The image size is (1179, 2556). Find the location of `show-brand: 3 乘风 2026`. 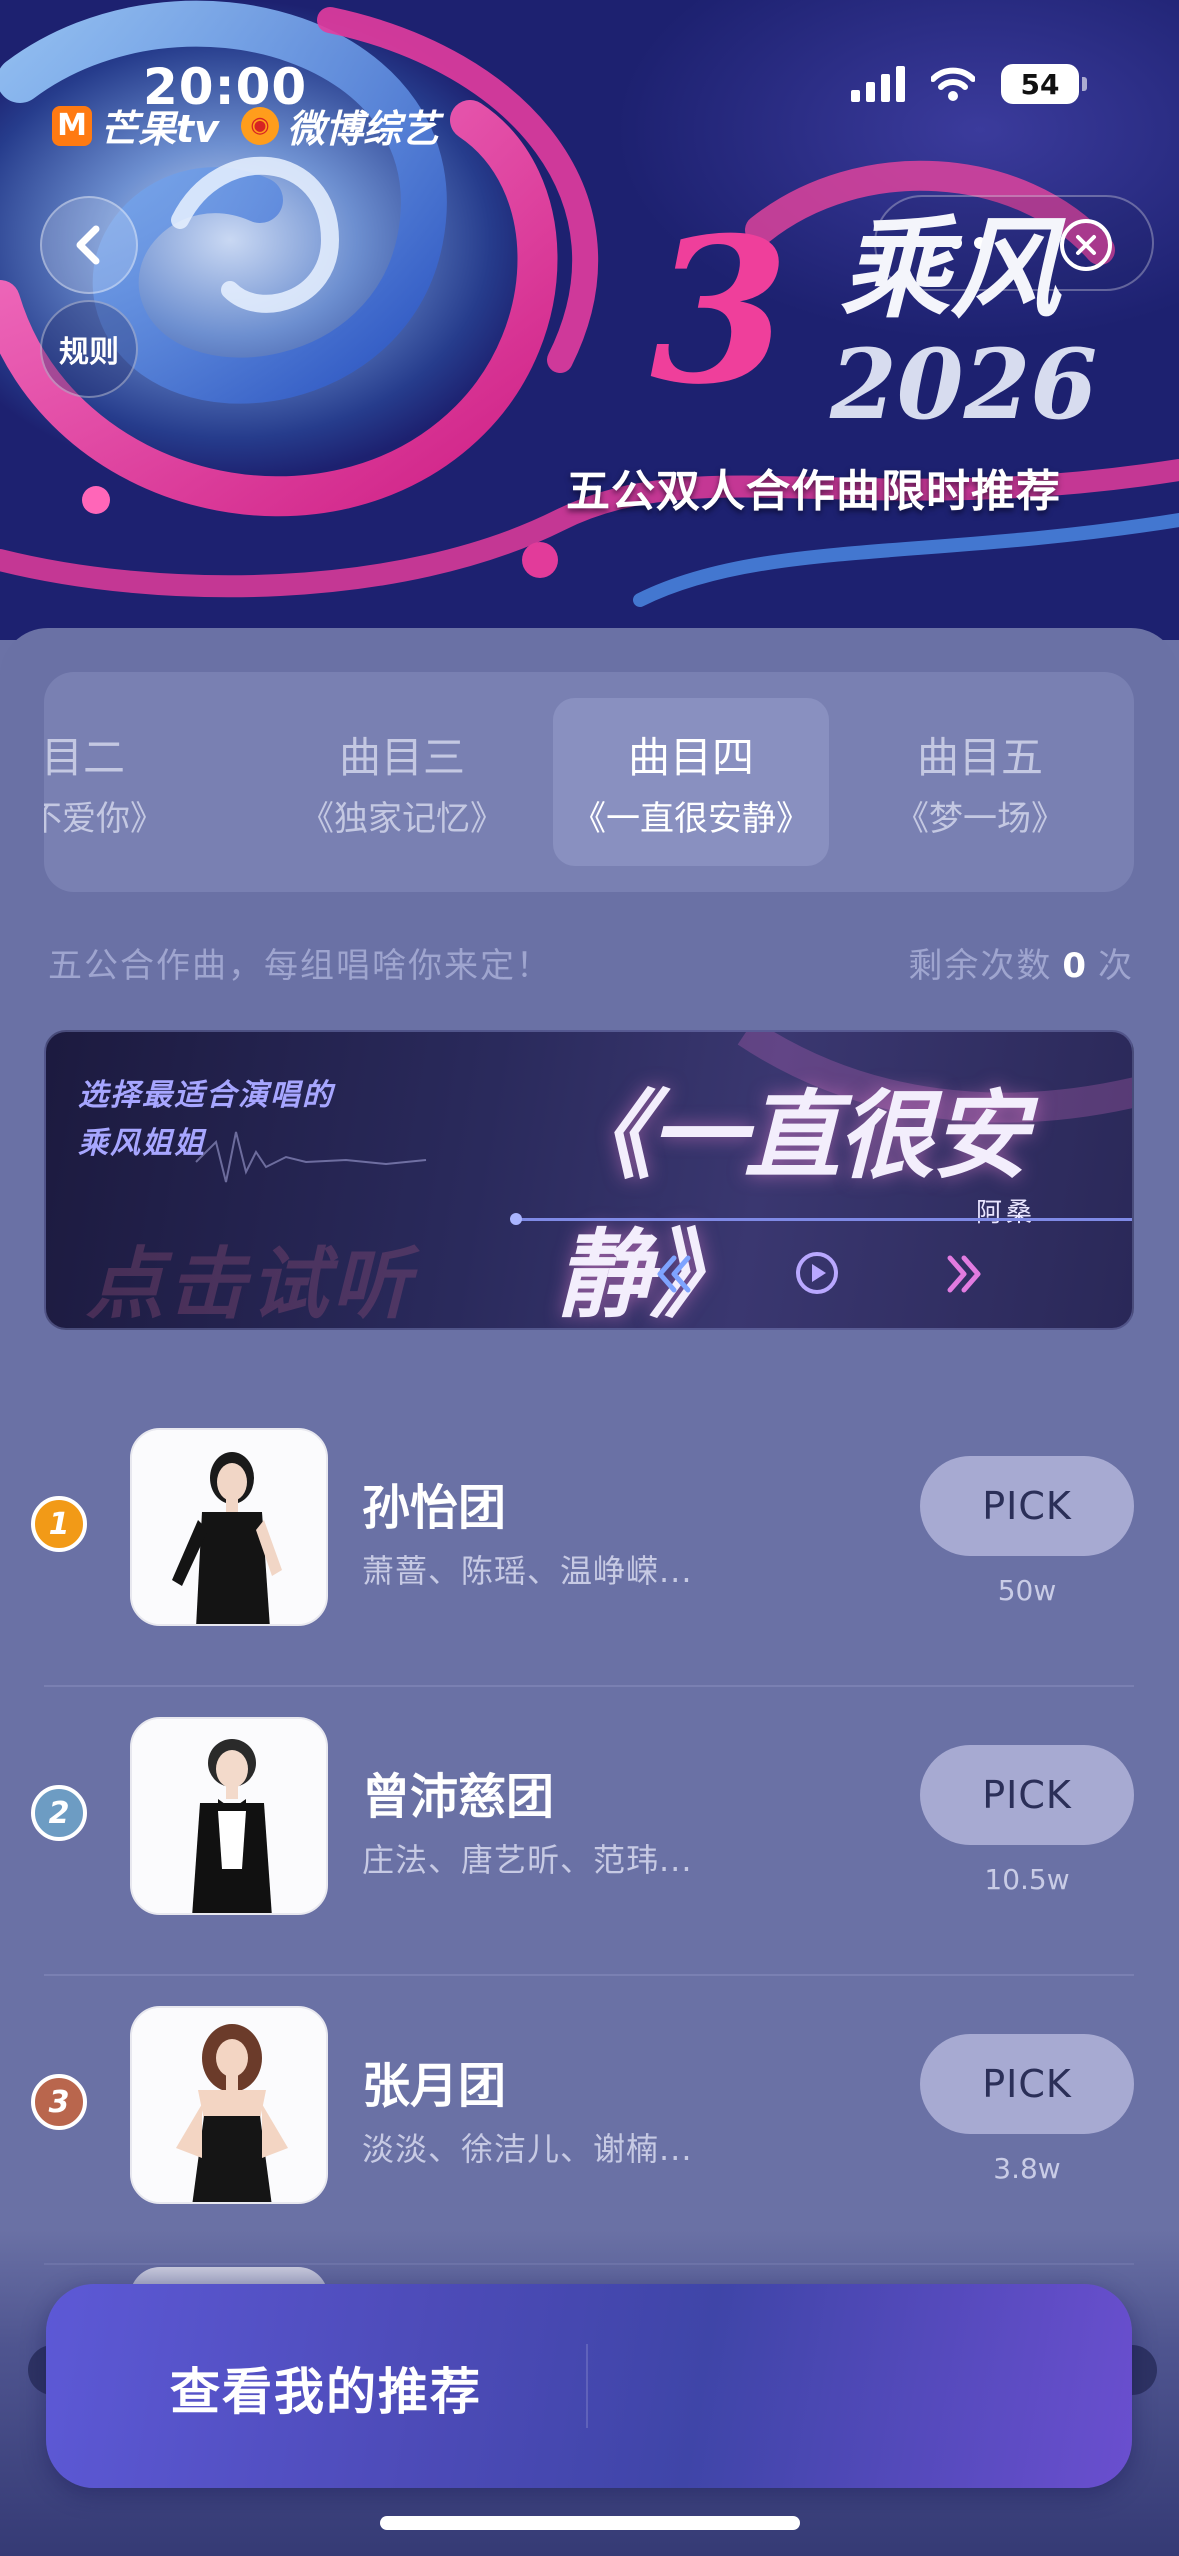

show-brand: 3 乘风 2026 is located at coordinates (890, 313).